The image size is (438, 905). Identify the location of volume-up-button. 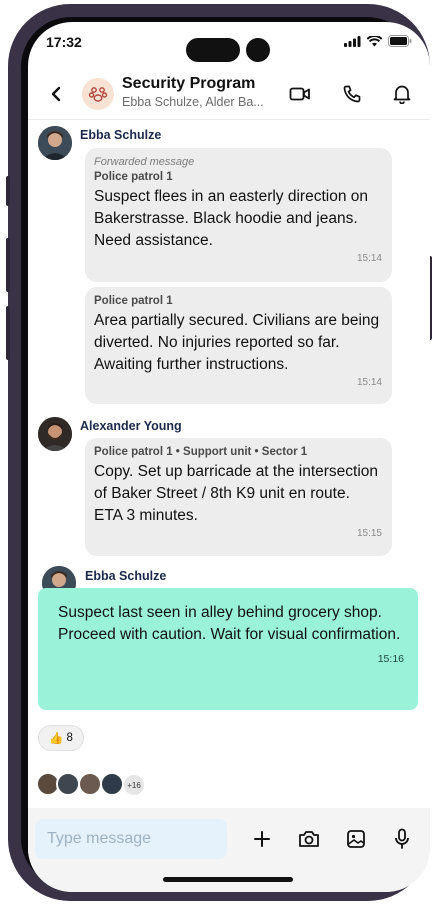
(8, 265).